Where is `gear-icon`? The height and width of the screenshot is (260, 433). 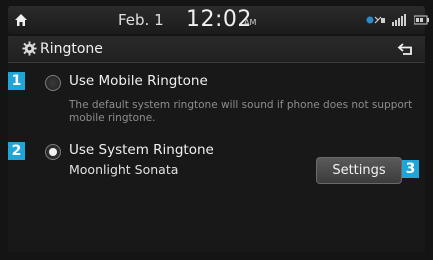 gear-icon is located at coordinates (29, 48).